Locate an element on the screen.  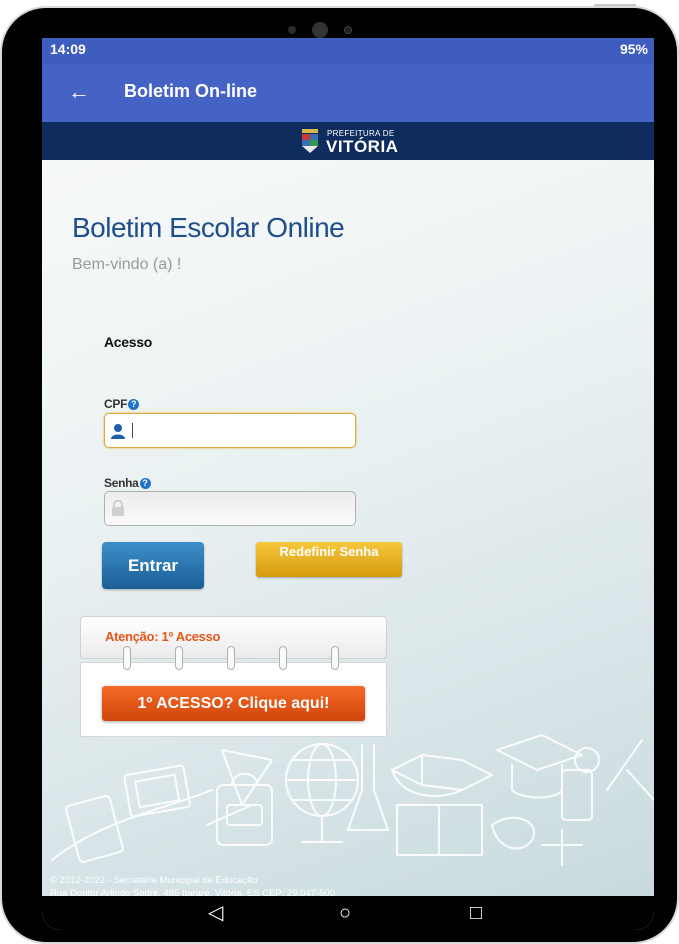
lock-icon is located at coordinates (118, 508).